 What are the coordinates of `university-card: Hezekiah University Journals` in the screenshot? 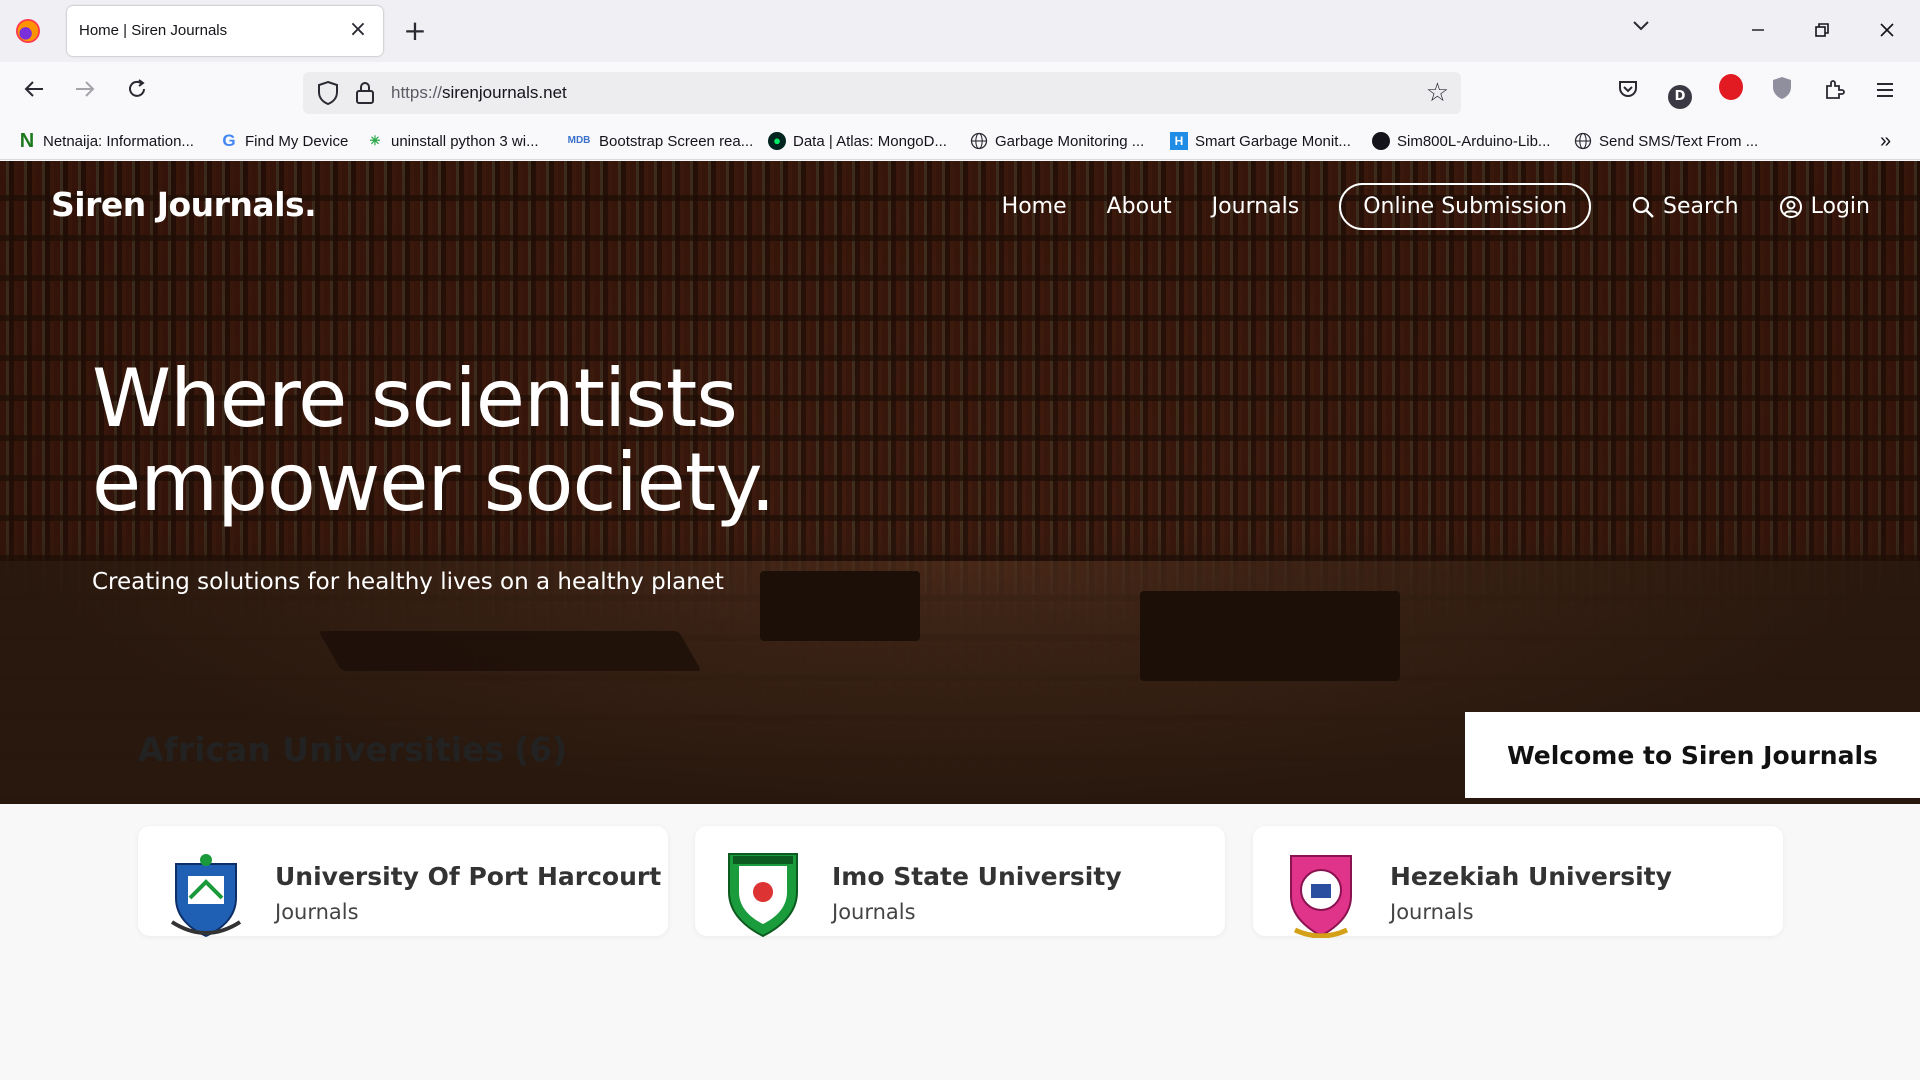 It's located at (1518, 882).